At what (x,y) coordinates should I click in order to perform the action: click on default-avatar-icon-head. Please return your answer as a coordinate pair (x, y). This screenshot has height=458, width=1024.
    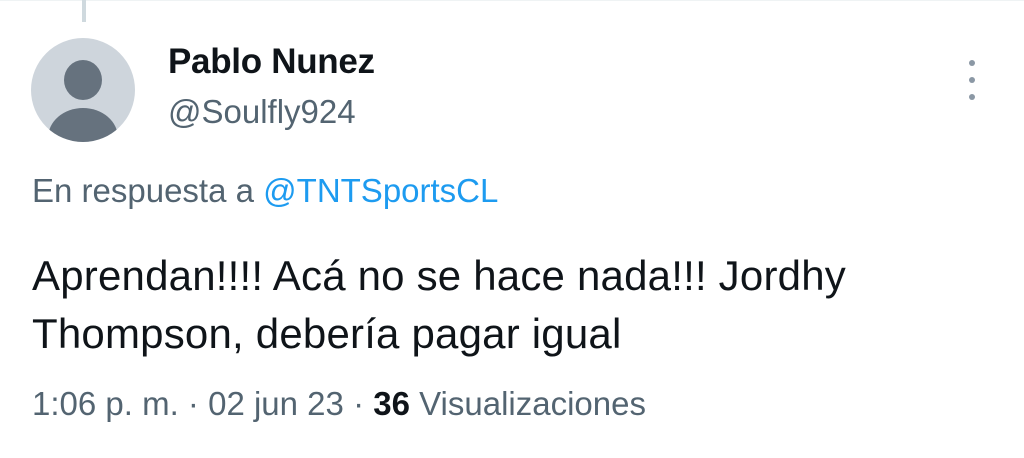
    Looking at the image, I should click on (83, 80).